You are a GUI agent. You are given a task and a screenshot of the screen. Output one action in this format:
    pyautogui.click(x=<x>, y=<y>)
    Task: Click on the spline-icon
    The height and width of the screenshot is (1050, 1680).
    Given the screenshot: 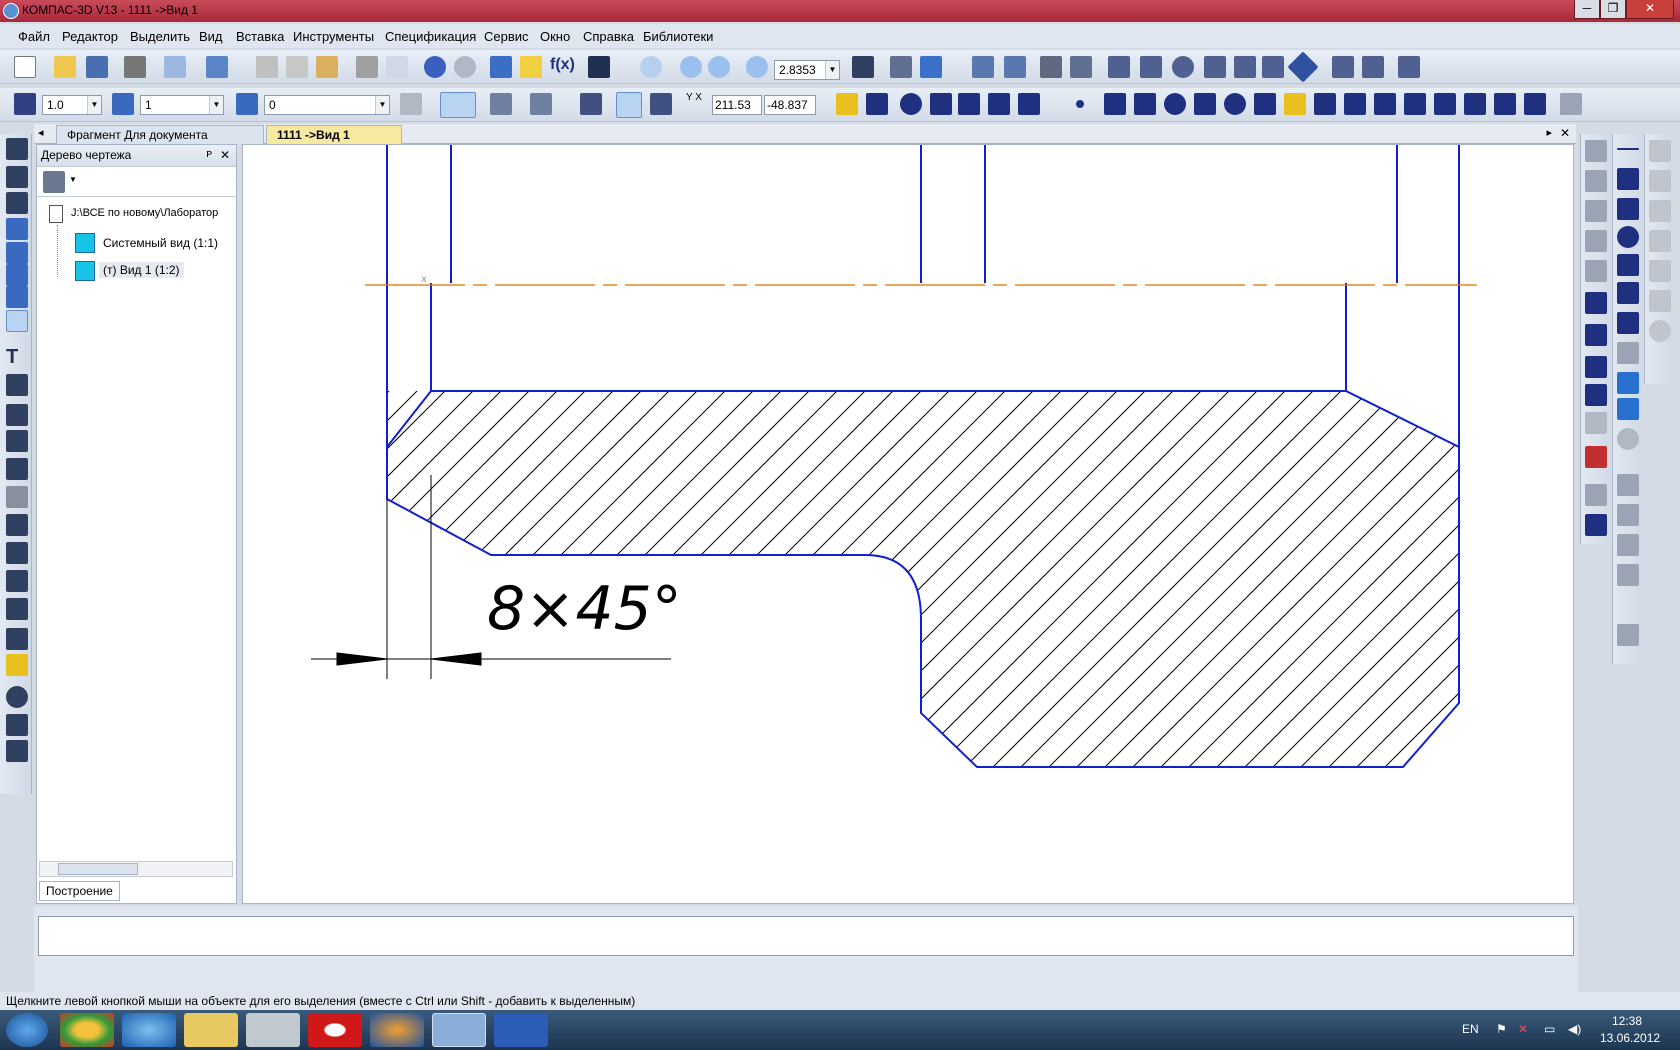 What is the action you would take?
    pyautogui.click(x=1265, y=104)
    